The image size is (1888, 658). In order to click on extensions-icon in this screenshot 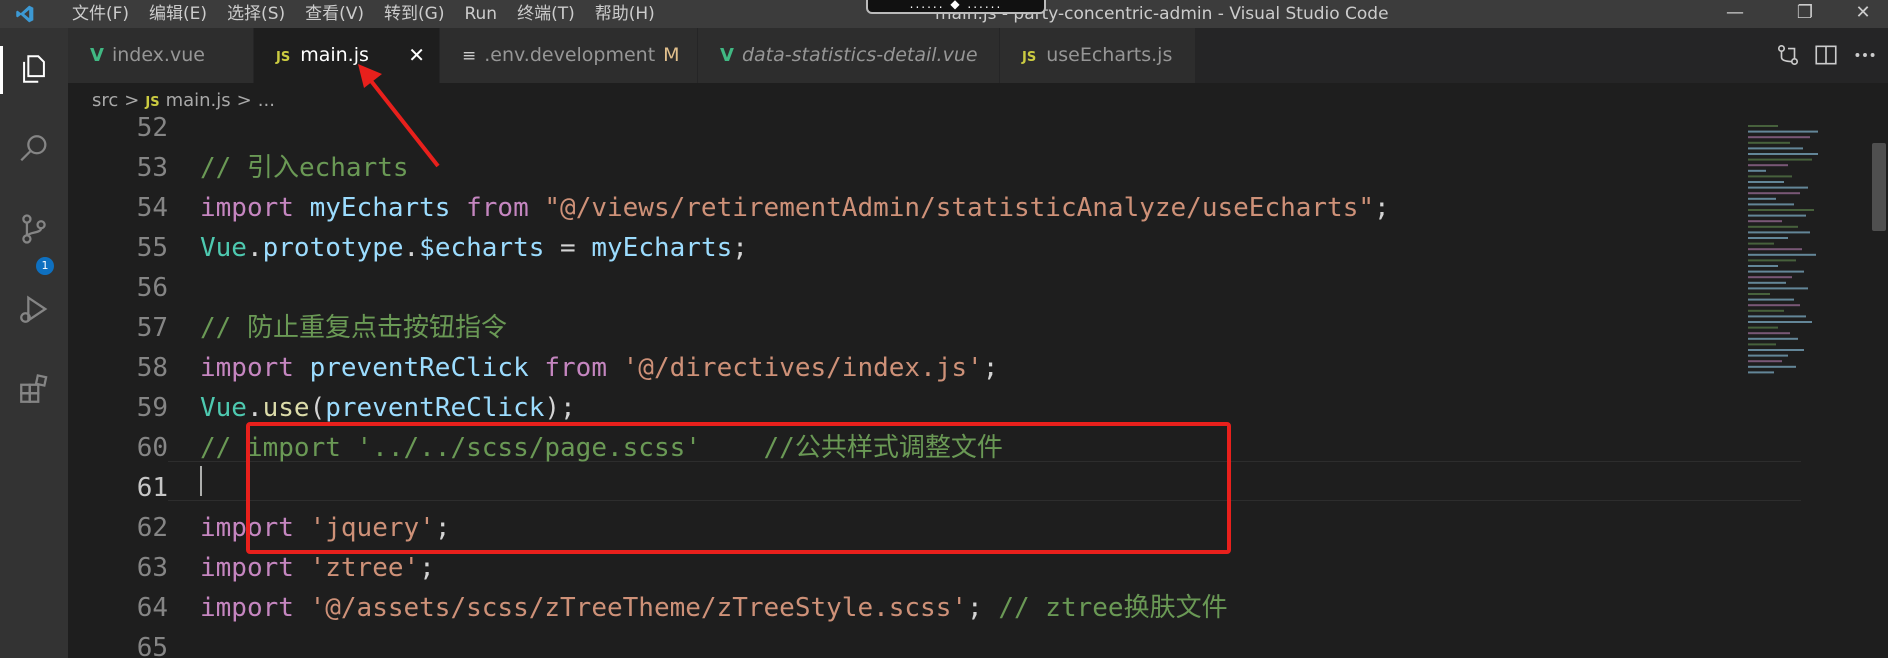, I will do `click(34, 389)`.